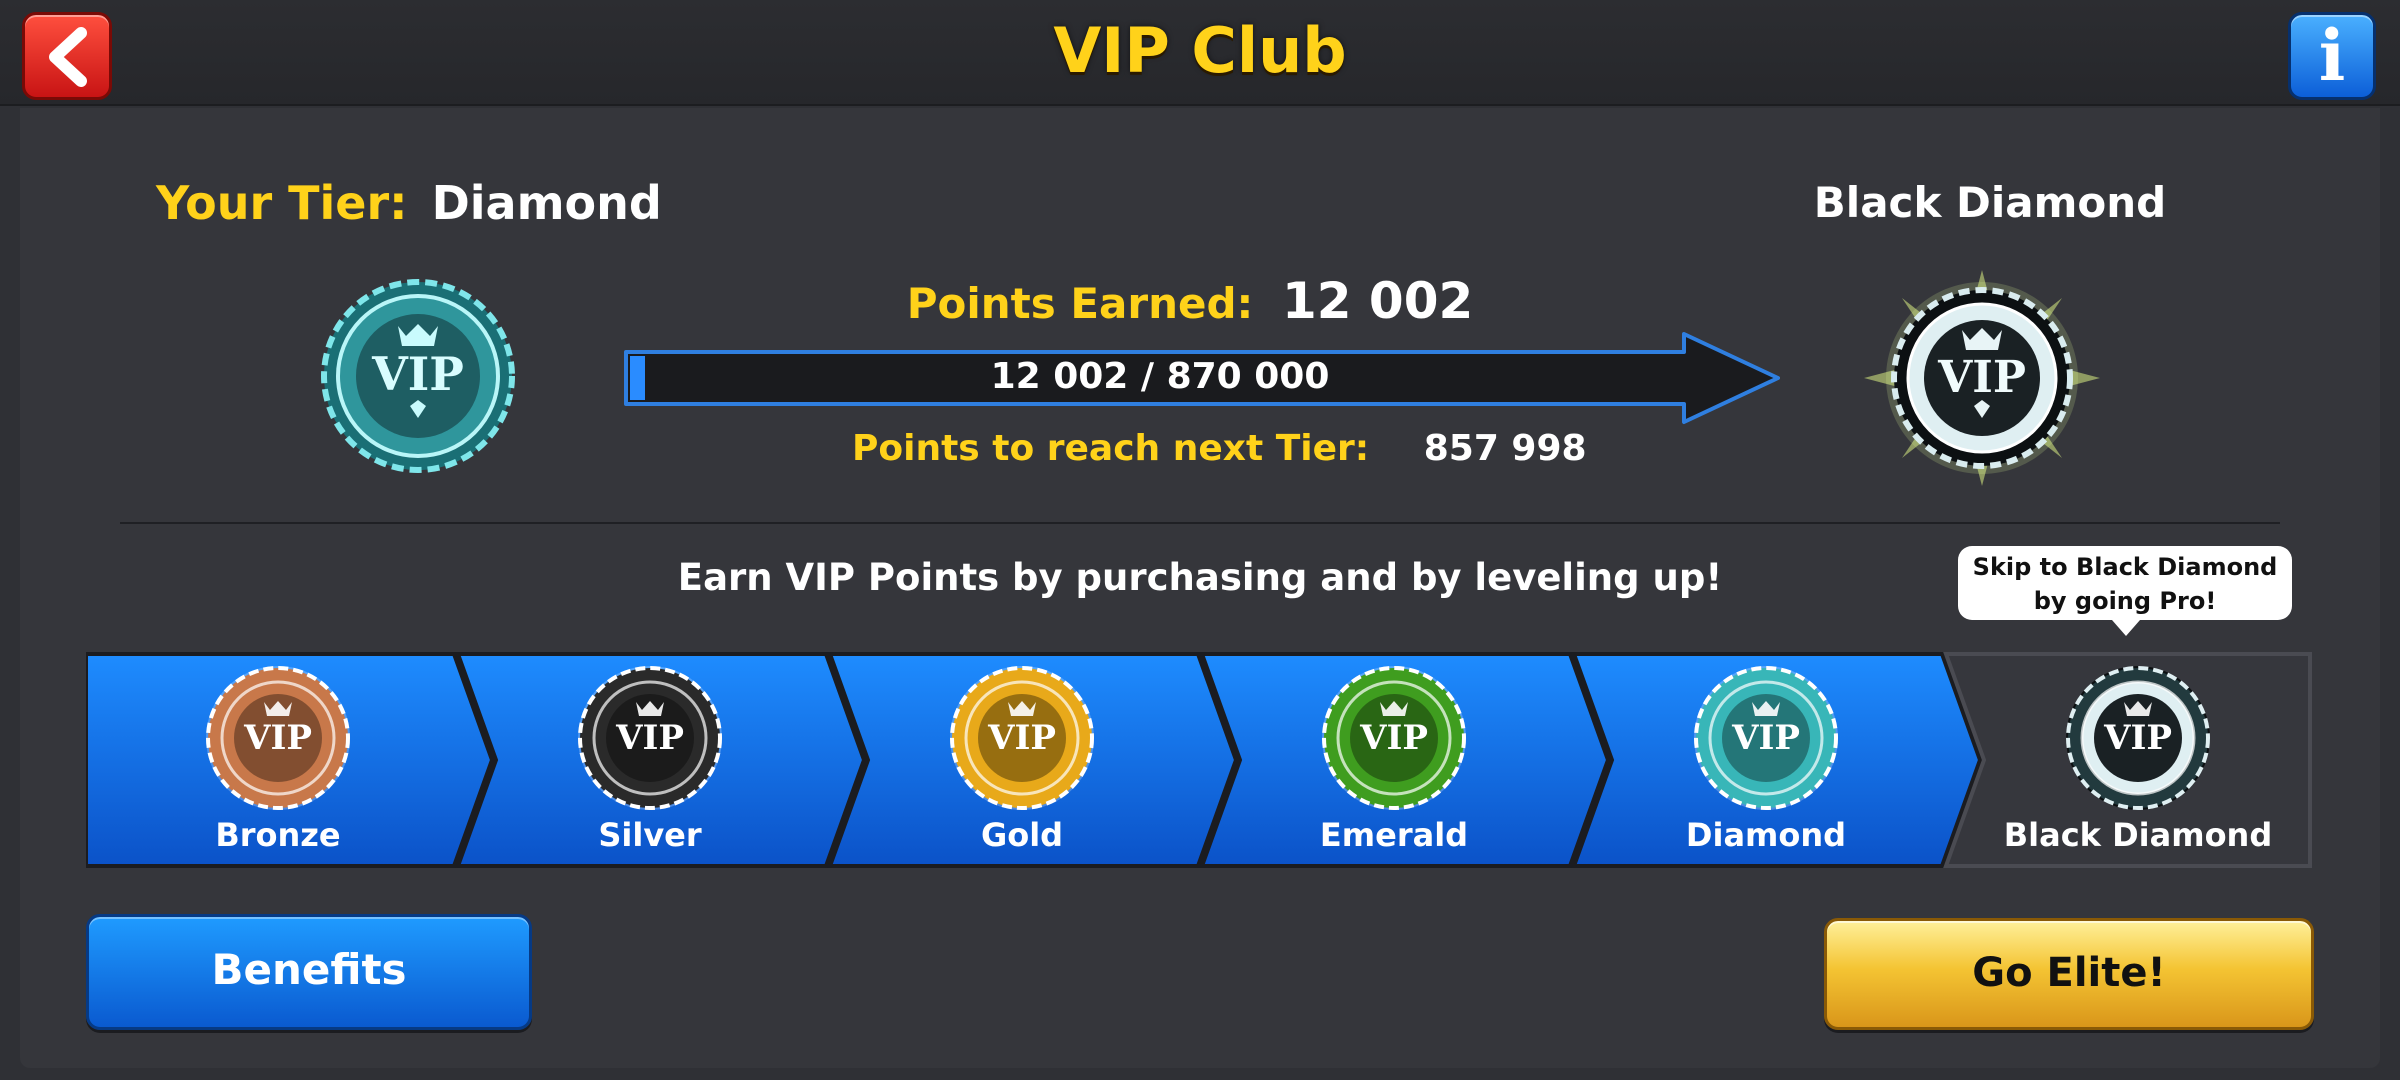 Image resolution: width=2400 pixels, height=1080 pixels. Describe the element at coordinates (278, 835) in the screenshot. I see `tier-name-bronze: Bronze` at that location.